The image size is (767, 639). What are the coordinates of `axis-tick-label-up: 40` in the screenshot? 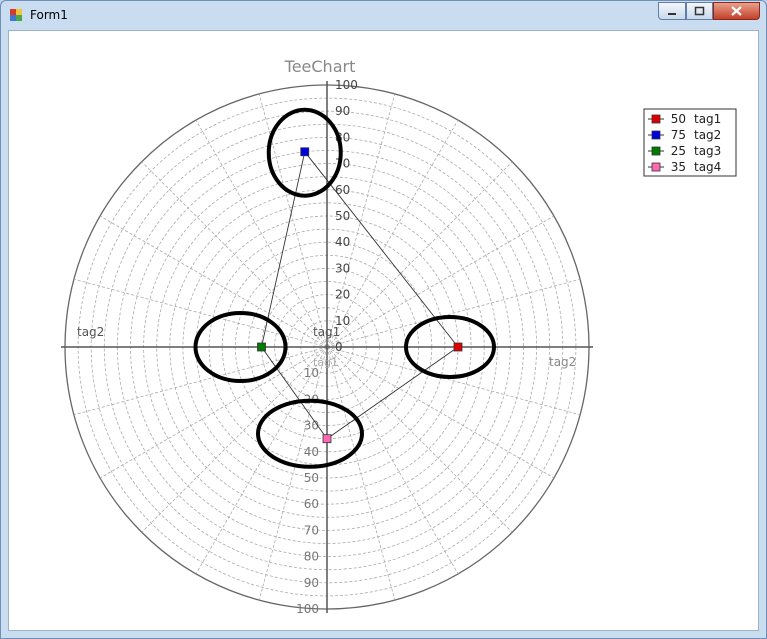 It's located at (342, 242).